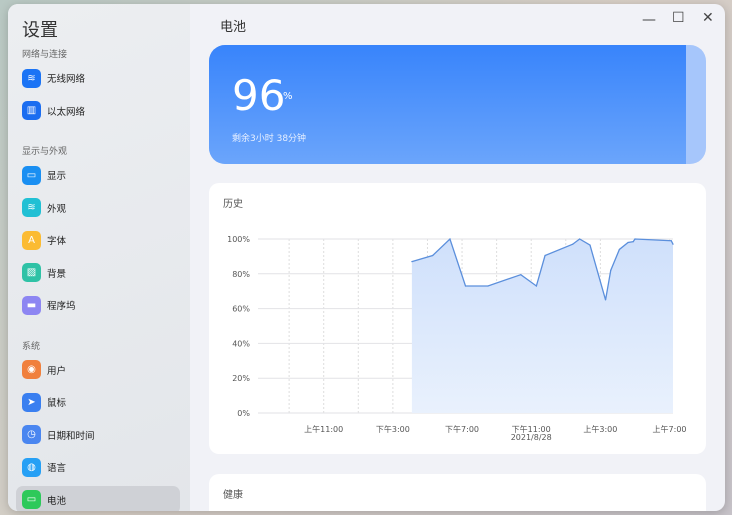 This screenshot has height=515, width=732. I want to click on minimize-button: —, so click(649, 20).